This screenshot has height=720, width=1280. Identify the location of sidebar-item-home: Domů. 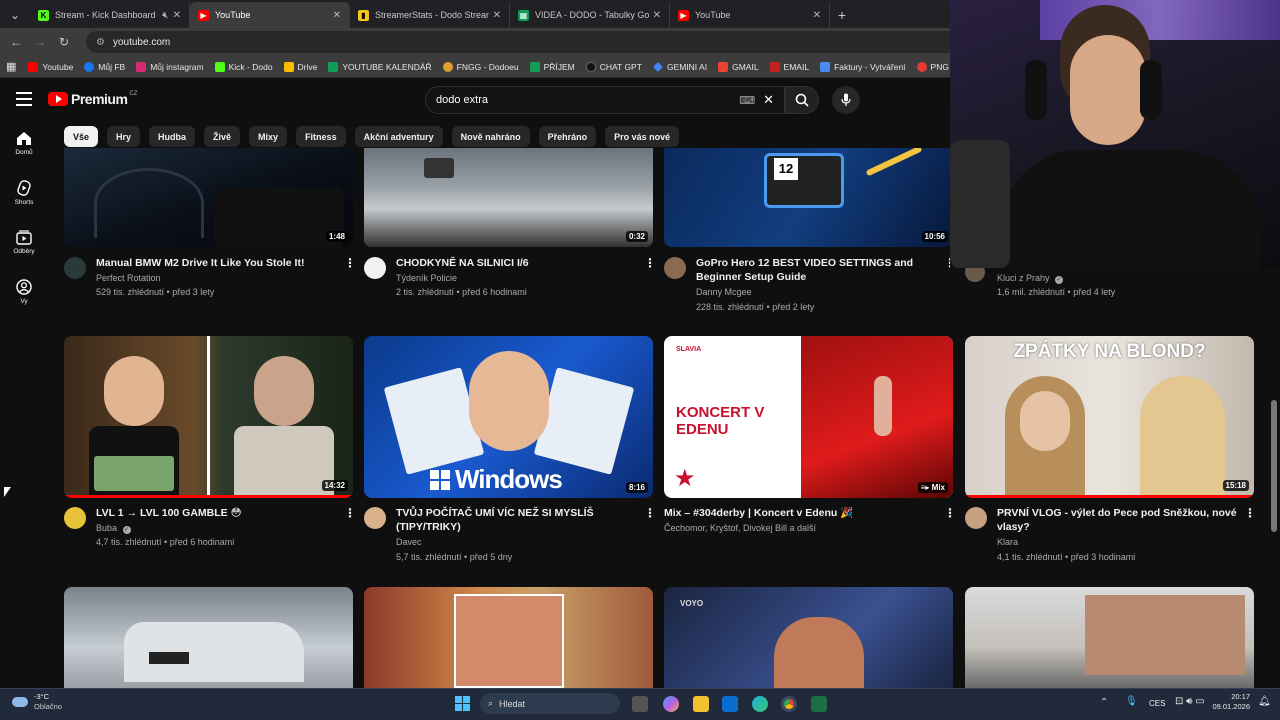
(24, 143).